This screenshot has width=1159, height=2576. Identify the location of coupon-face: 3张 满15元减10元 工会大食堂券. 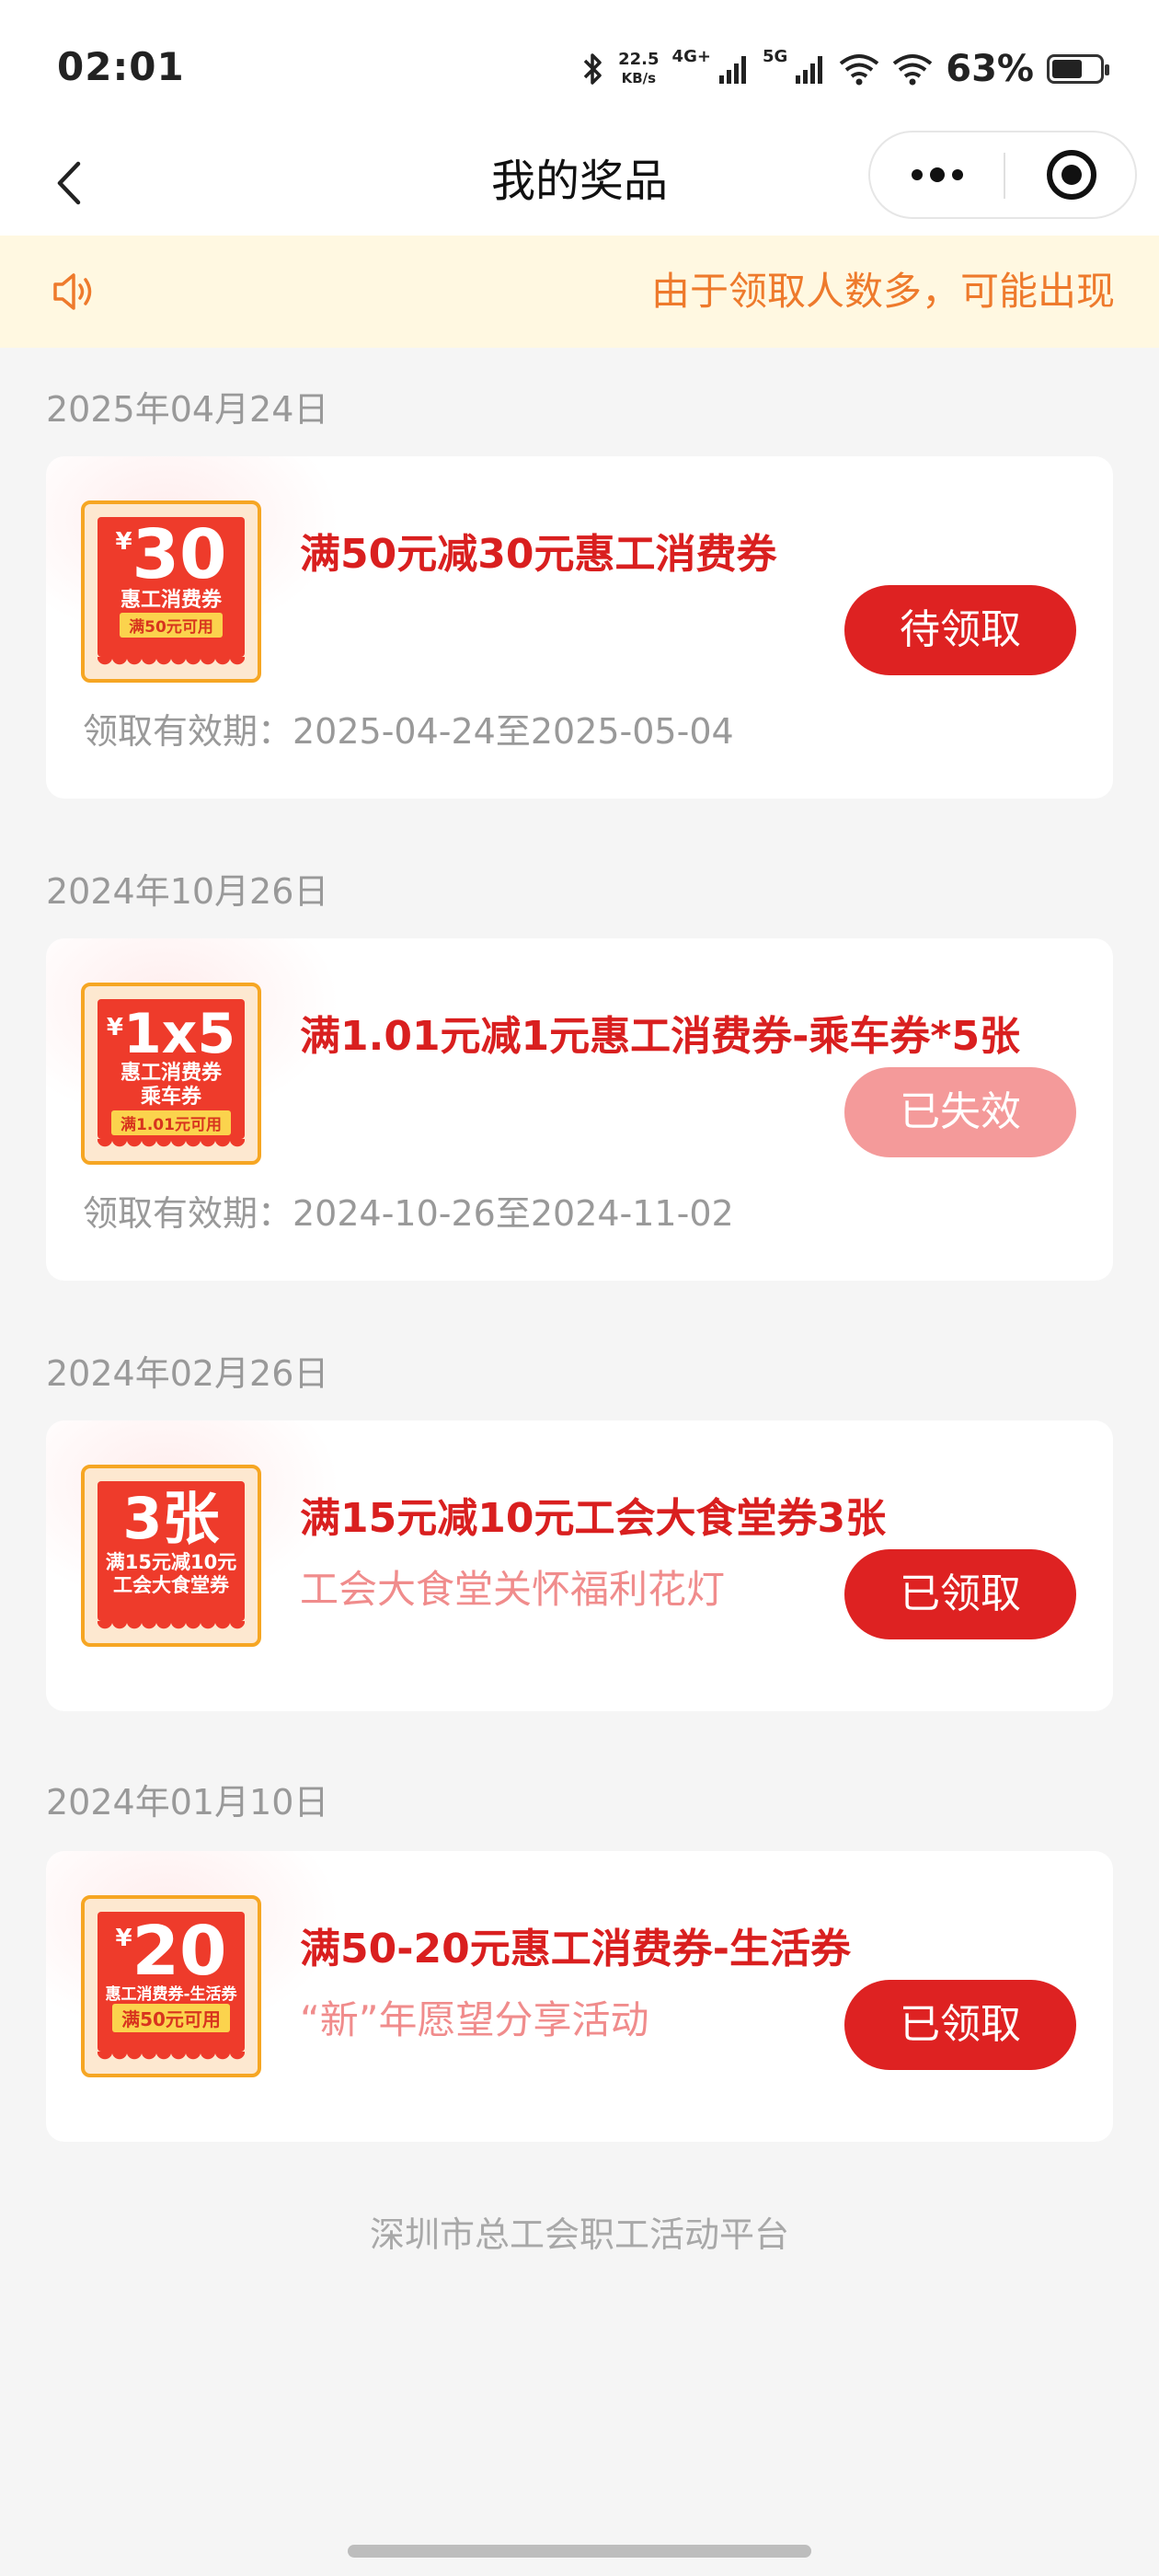
(171, 1556).